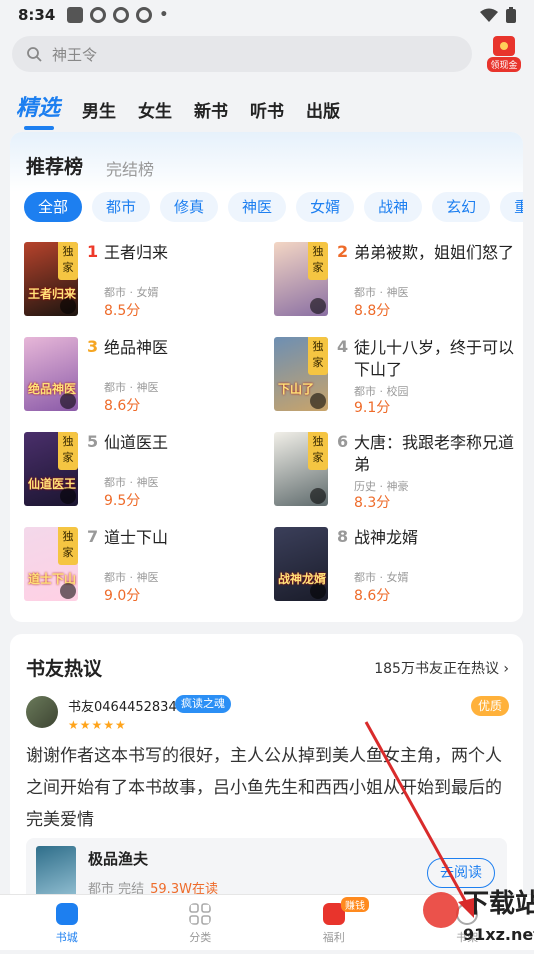 This screenshot has height=954, width=534. What do you see at coordinates (325, 207) in the screenshot?
I see `chip-son-in-law: 女婿` at bounding box center [325, 207].